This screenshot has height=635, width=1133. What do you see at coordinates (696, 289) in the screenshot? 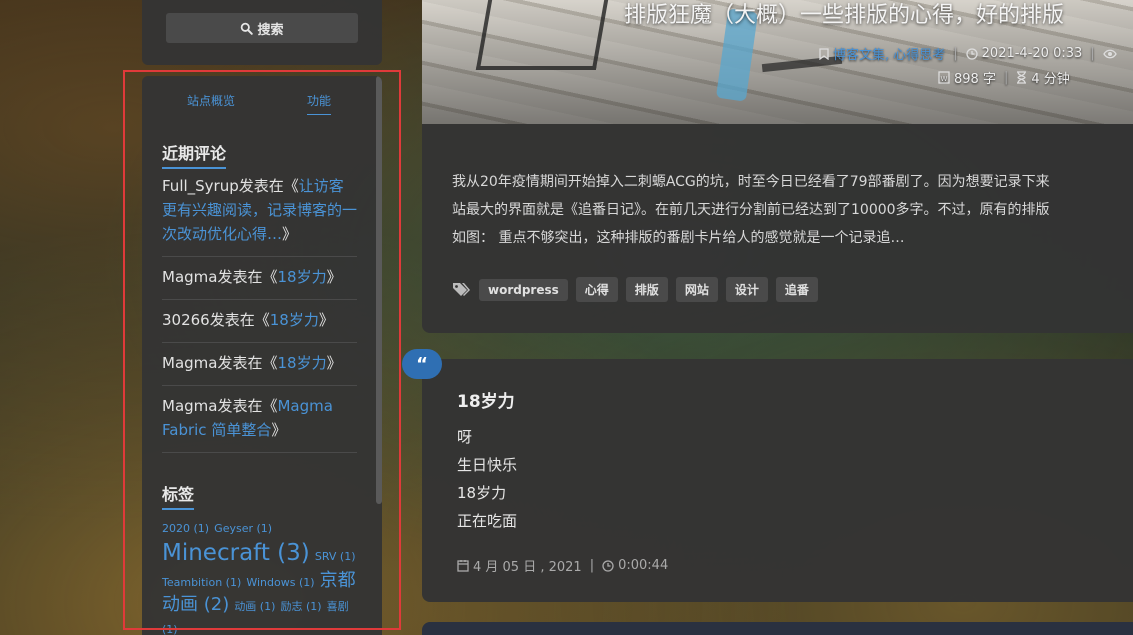
I see `tag-pill: 网站` at bounding box center [696, 289].